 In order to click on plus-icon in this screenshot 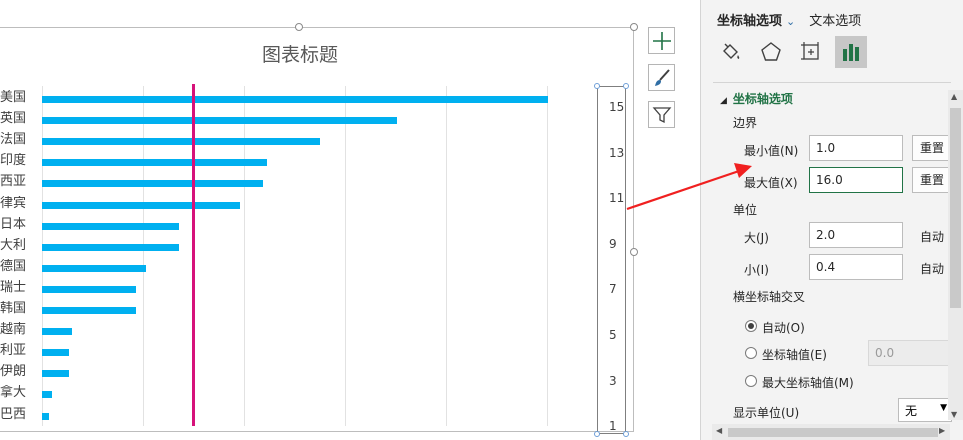, I will do `click(661, 40)`.